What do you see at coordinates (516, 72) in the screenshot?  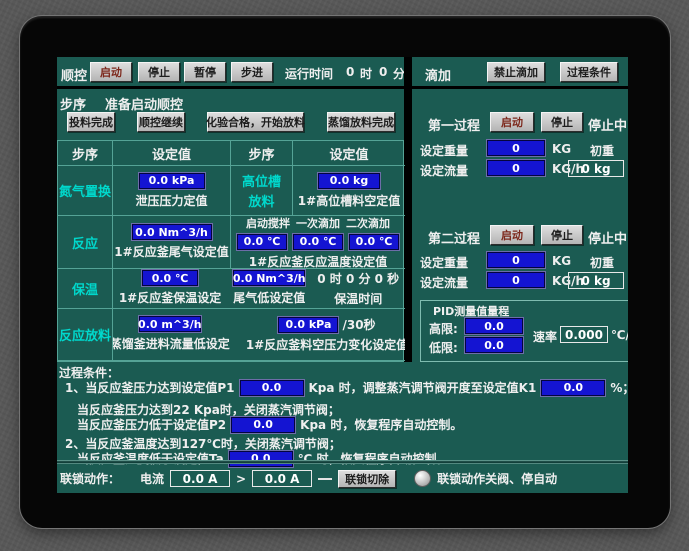 I see `forbid-dripping-button: 禁止滴加` at bounding box center [516, 72].